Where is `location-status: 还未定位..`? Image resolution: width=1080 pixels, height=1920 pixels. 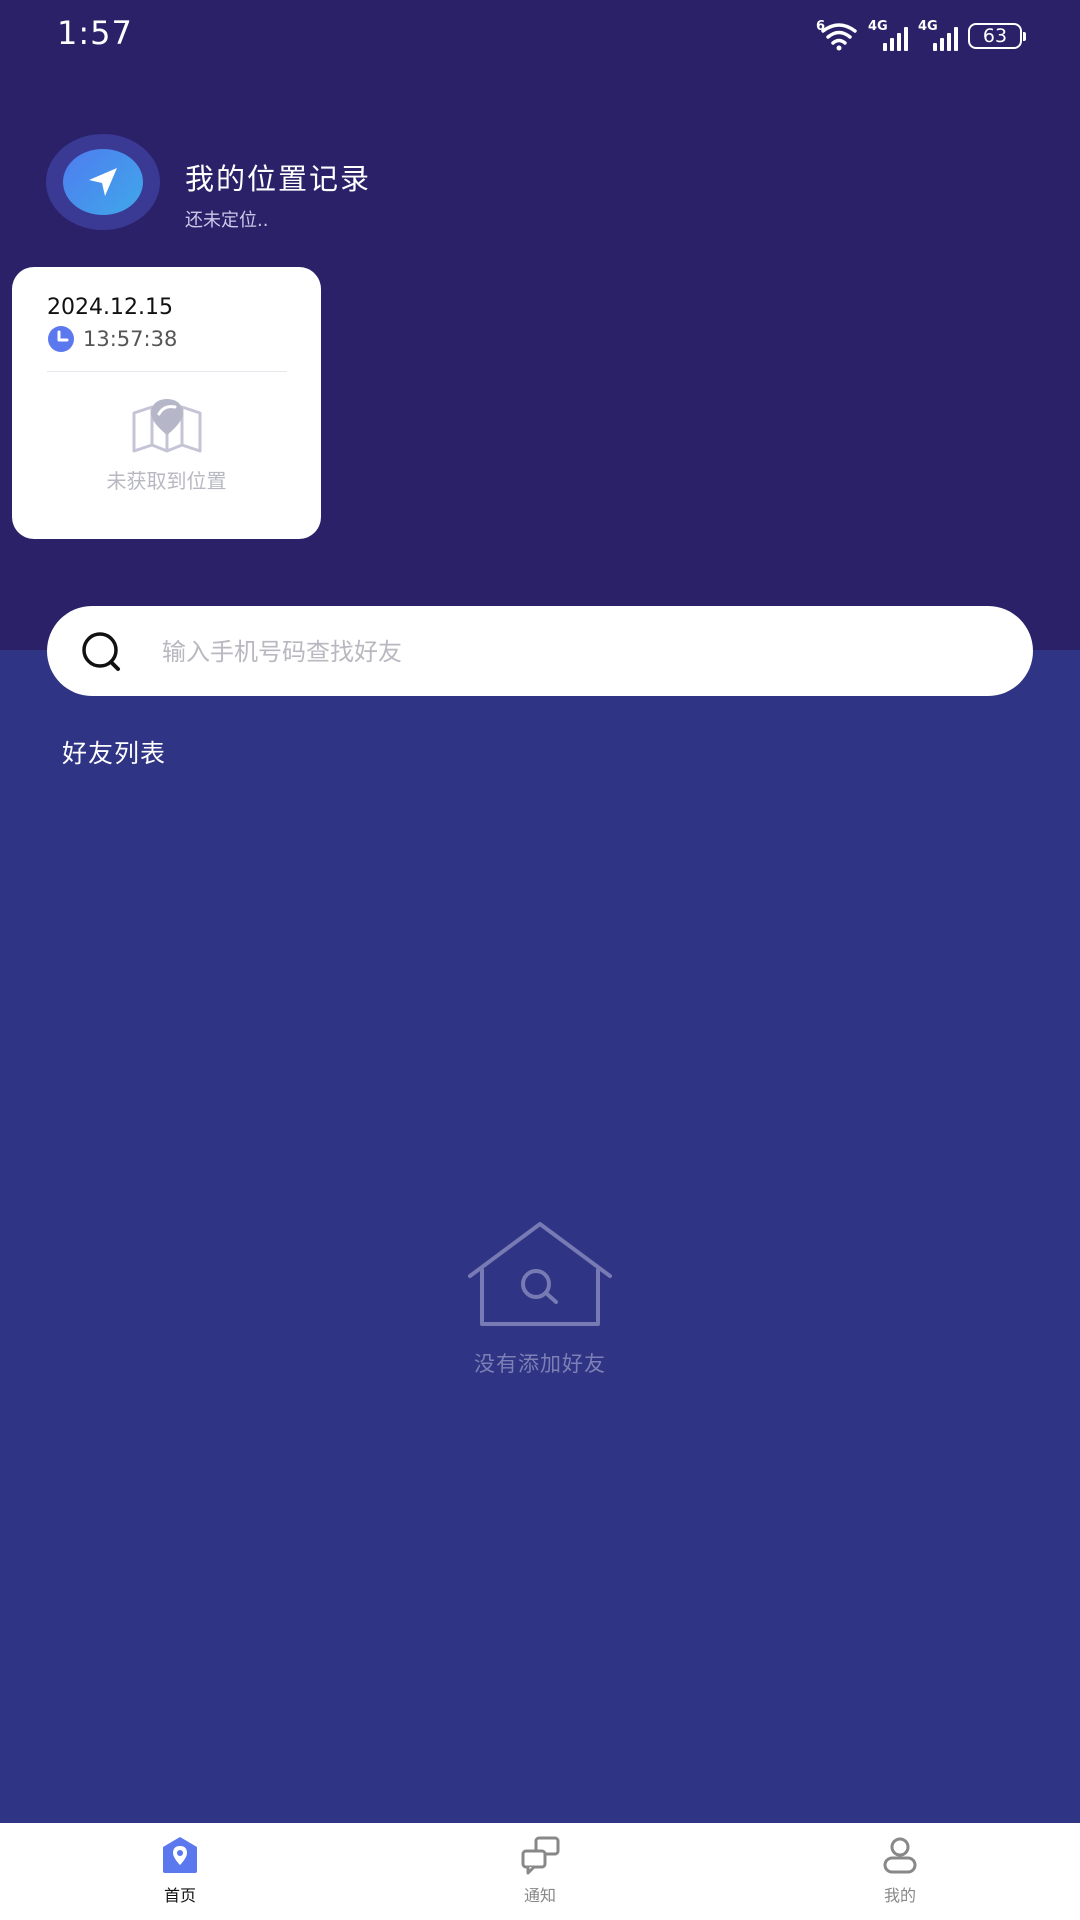 location-status: 还未定位.. is located at coordinates (227, 220).